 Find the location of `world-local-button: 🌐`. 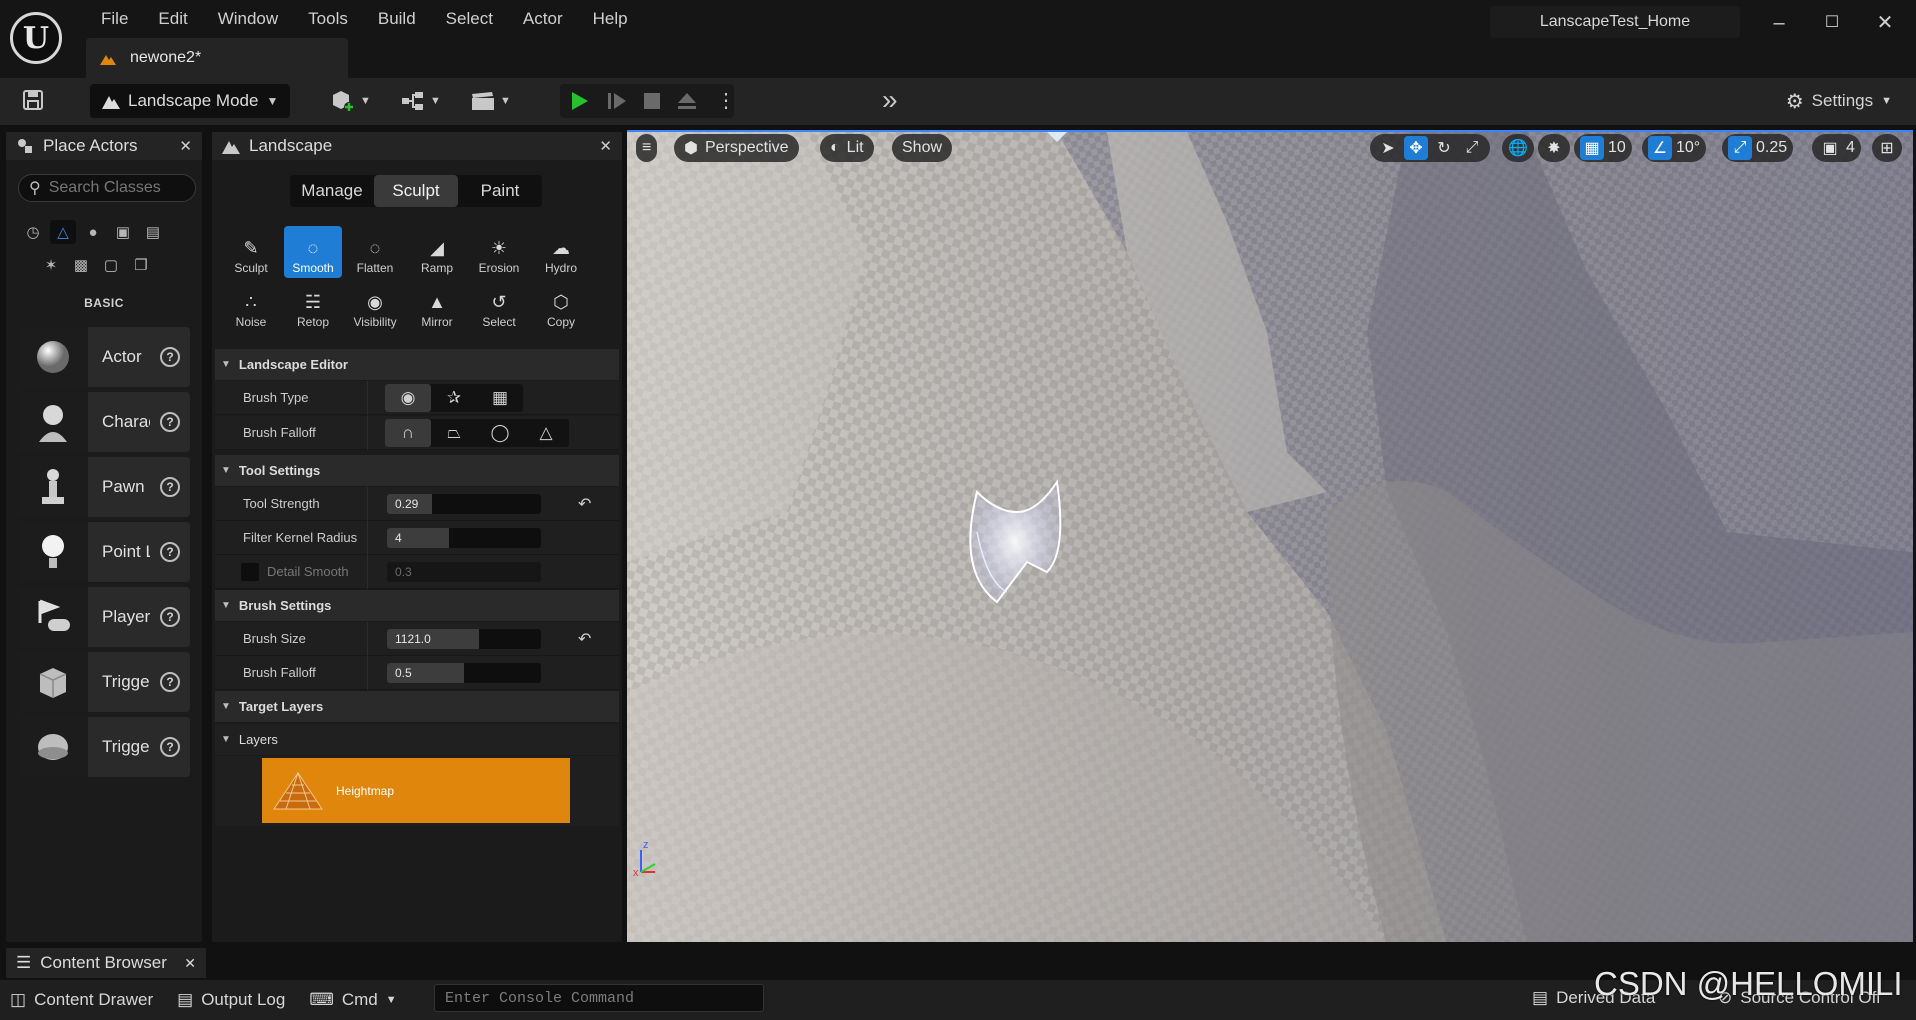

world-local-button: 🌐 is located at coordinates (1518, 148).